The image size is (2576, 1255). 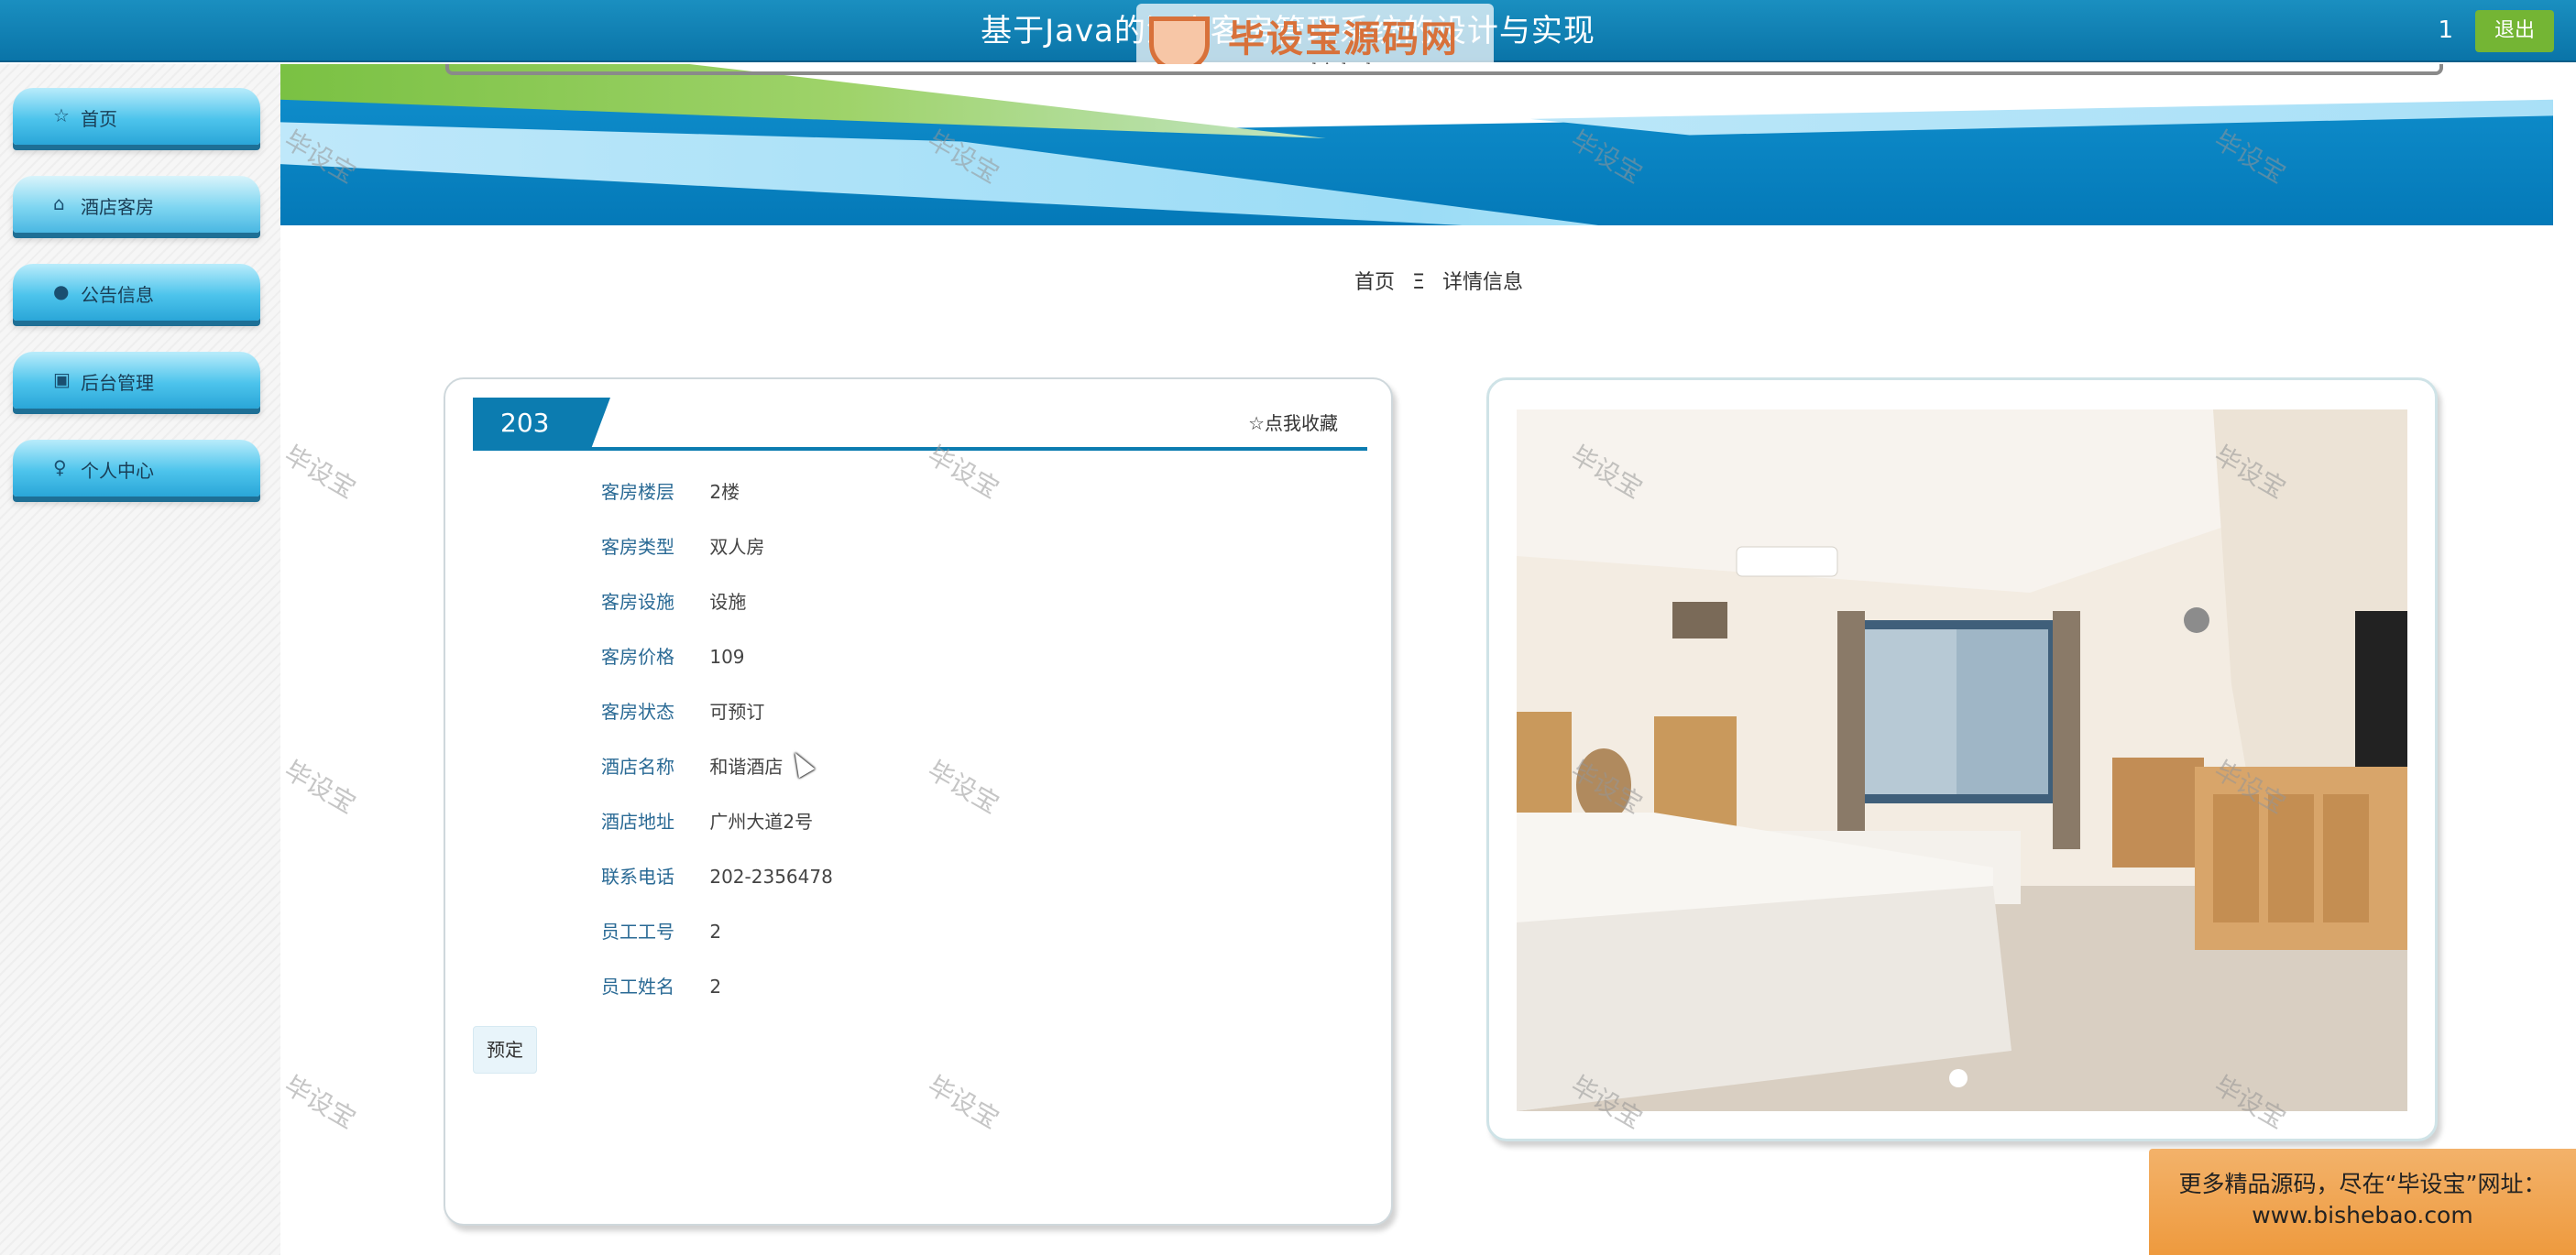 What do you see at coordinates (737, 547) in the screenshot?
I see `field-value: 双人房` at bounding box center [737, 547].